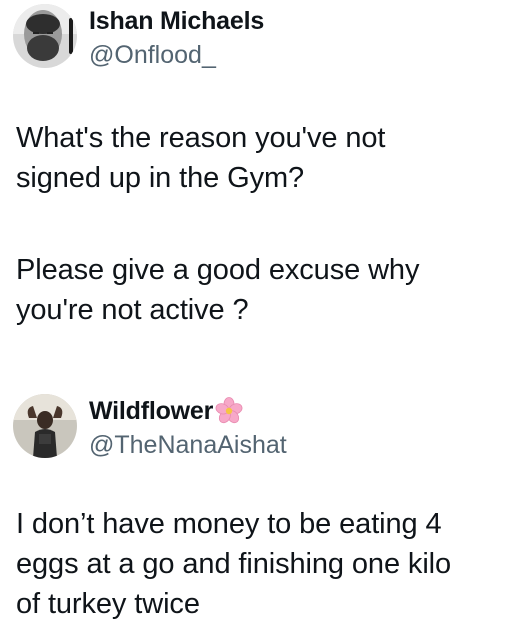 Image resolution: width=511 pixels, height=640 pixels. I want to click on author-name-row: Wildflower, so click(166, 411).